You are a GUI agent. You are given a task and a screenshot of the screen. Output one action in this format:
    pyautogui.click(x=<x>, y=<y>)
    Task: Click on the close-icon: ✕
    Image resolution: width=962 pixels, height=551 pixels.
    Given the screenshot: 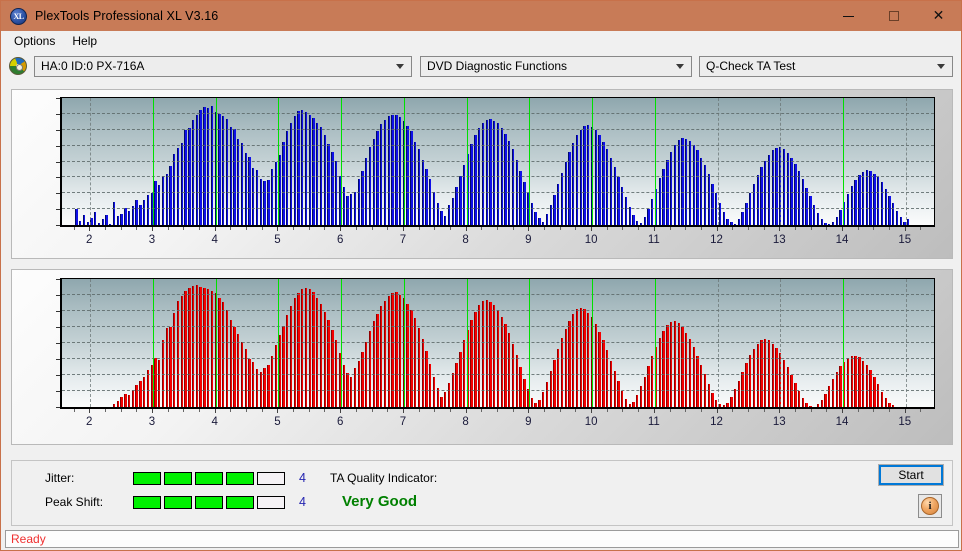 What is the action you would take?
    pyautogui.click(x=938, y=16)
    